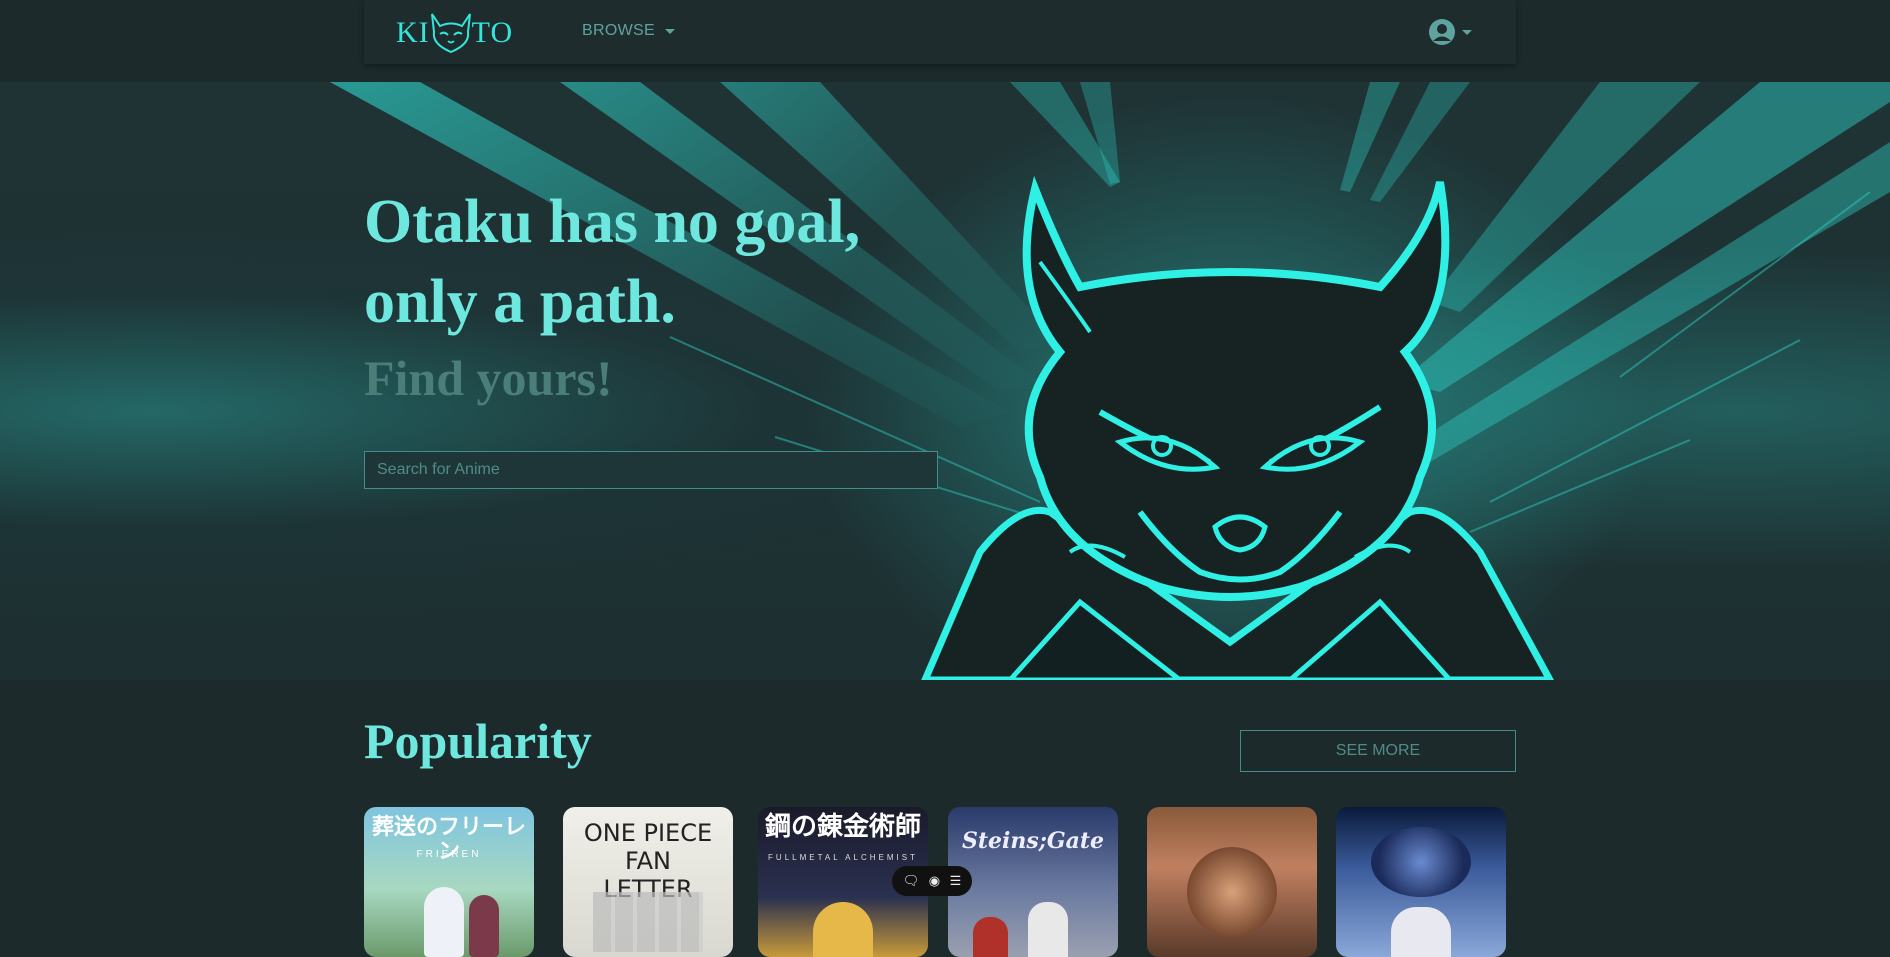 The width and height of the screenshot is (1890, 957). What do you see at coordinates (843, 857) in the screenshot?
I see `anime-card-subtitle: FULLMETAL ALCHEMIST` at bounding box center [843, 857].